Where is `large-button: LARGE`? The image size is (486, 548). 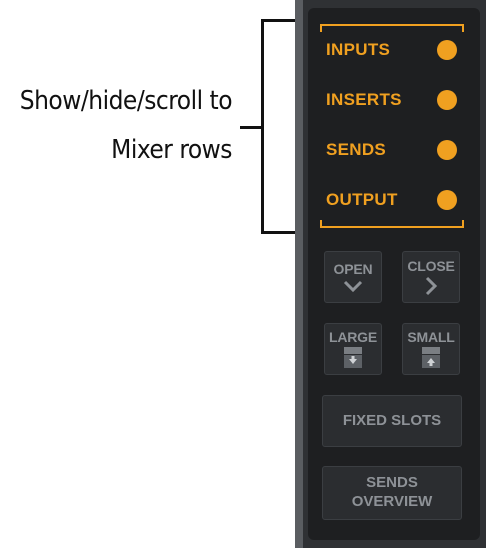
large-button: LARGE is located at coordinates (353, 349).